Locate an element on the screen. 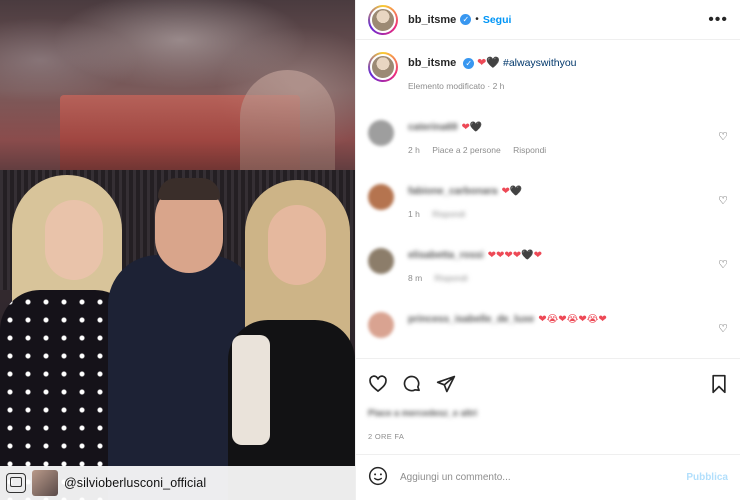 This screenshot has width=740, height=500. post-actions is located at coordinates (548, 383).